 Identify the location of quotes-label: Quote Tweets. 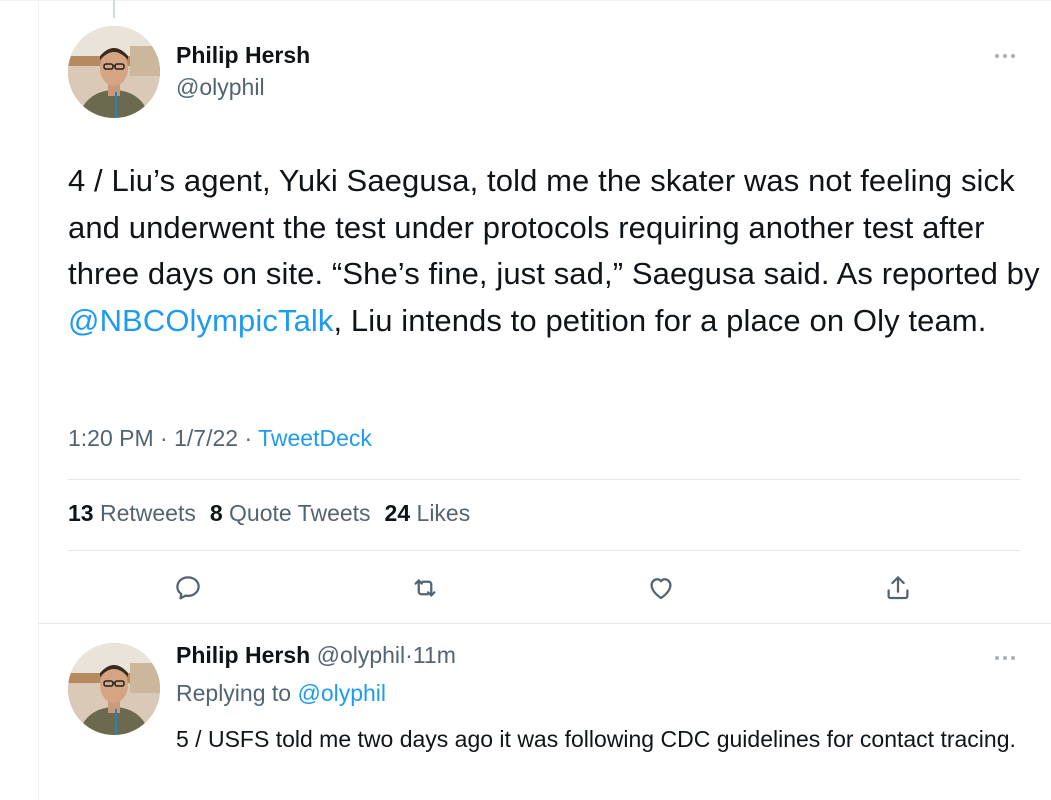
(300, 513).